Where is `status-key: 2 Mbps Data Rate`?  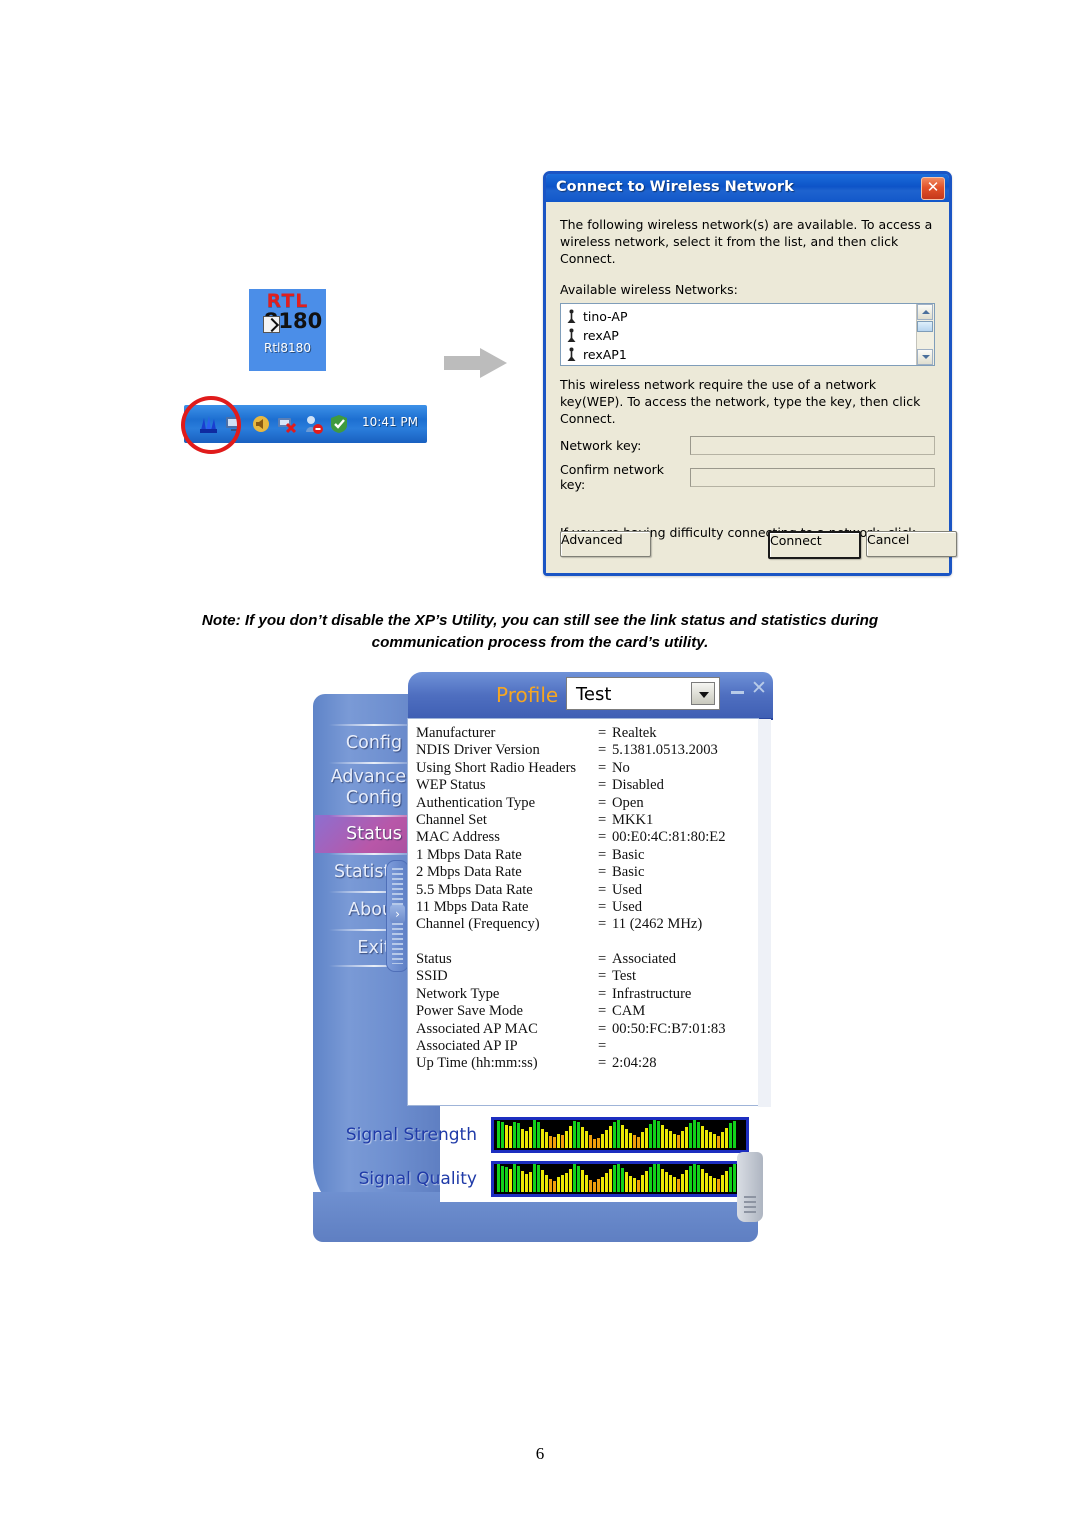
status-key: 2 Mbps Data Rate is located at coordinates (469, 872).